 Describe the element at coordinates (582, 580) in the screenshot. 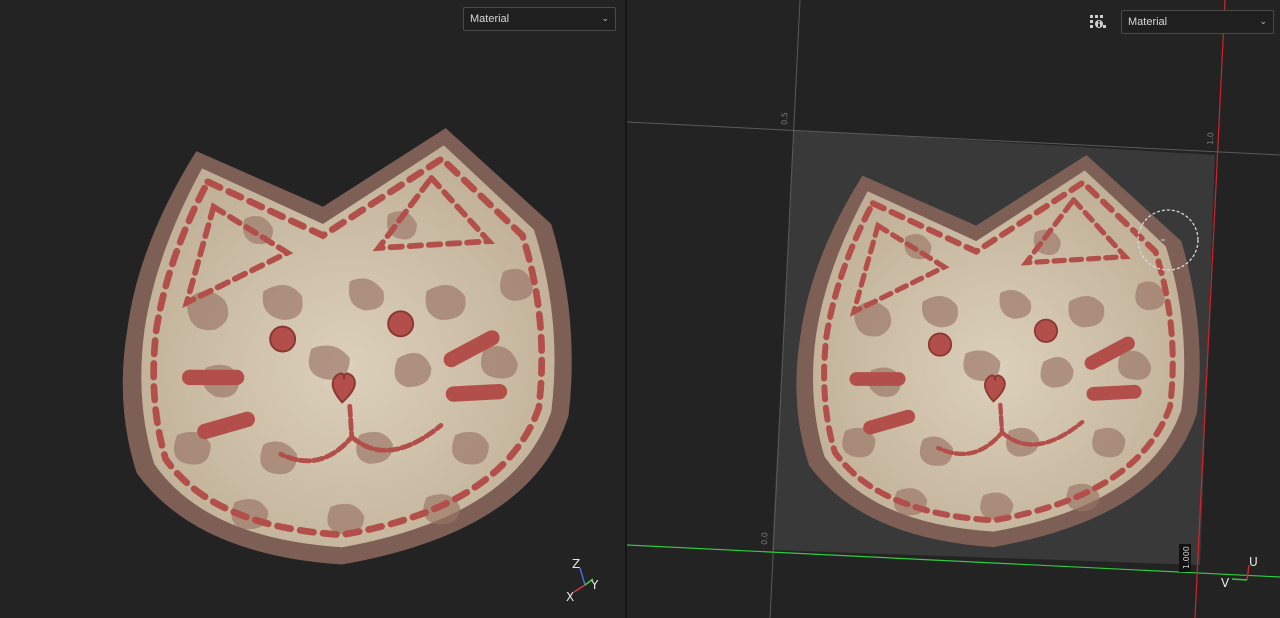

I see `orientation-gizmo-3d: Z Y X` at that location.